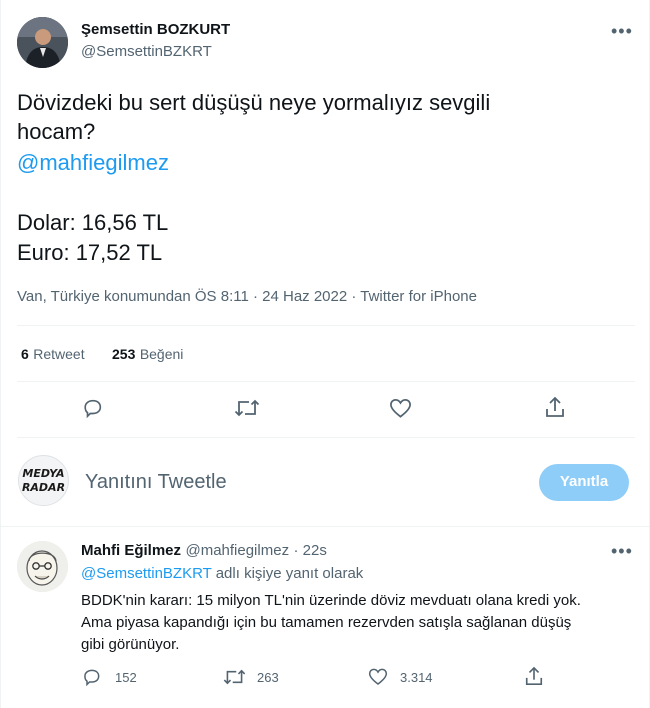  Describe the element at coordinates (43, 487) in the screenshot. I see `avatar-logo-line2: RADAR` at that location.